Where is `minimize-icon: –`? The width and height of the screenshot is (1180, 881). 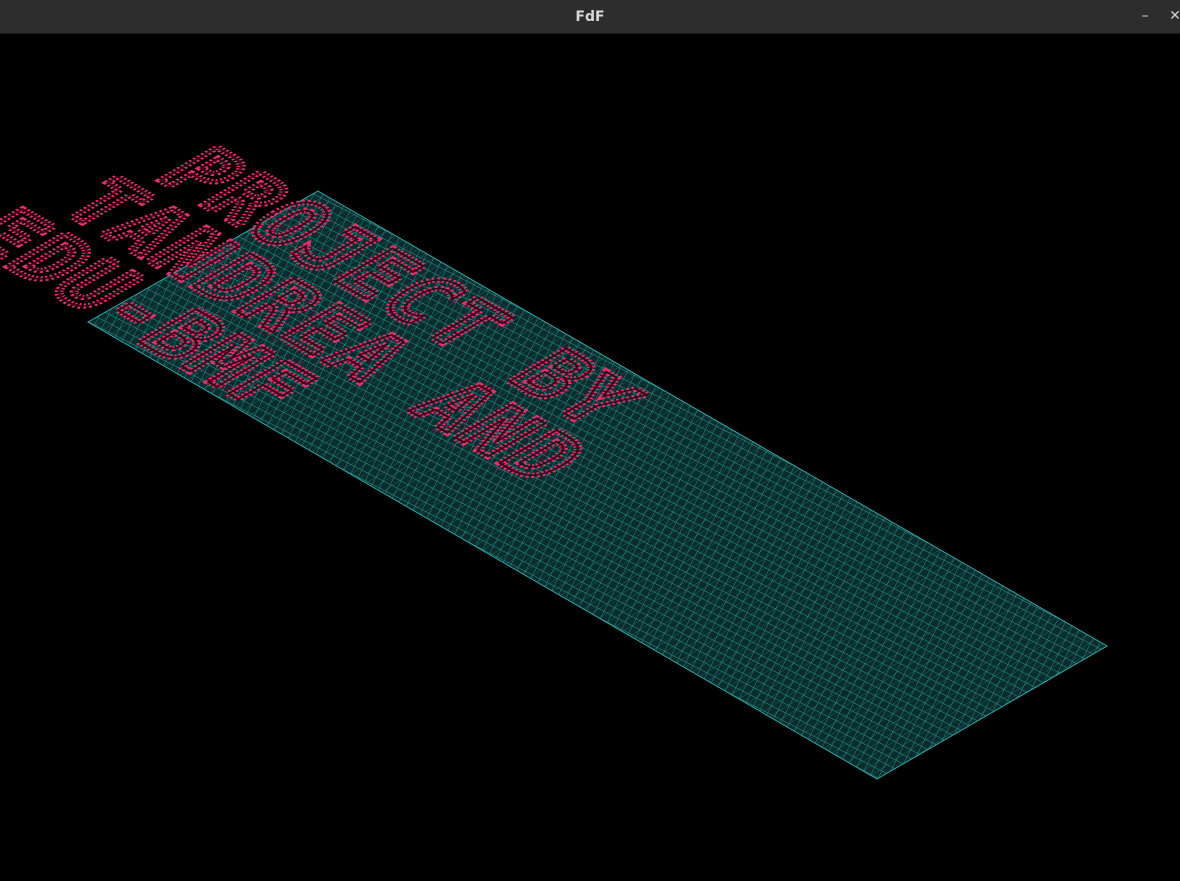 minimize-icon: – is located at coordinates (1145, 17).